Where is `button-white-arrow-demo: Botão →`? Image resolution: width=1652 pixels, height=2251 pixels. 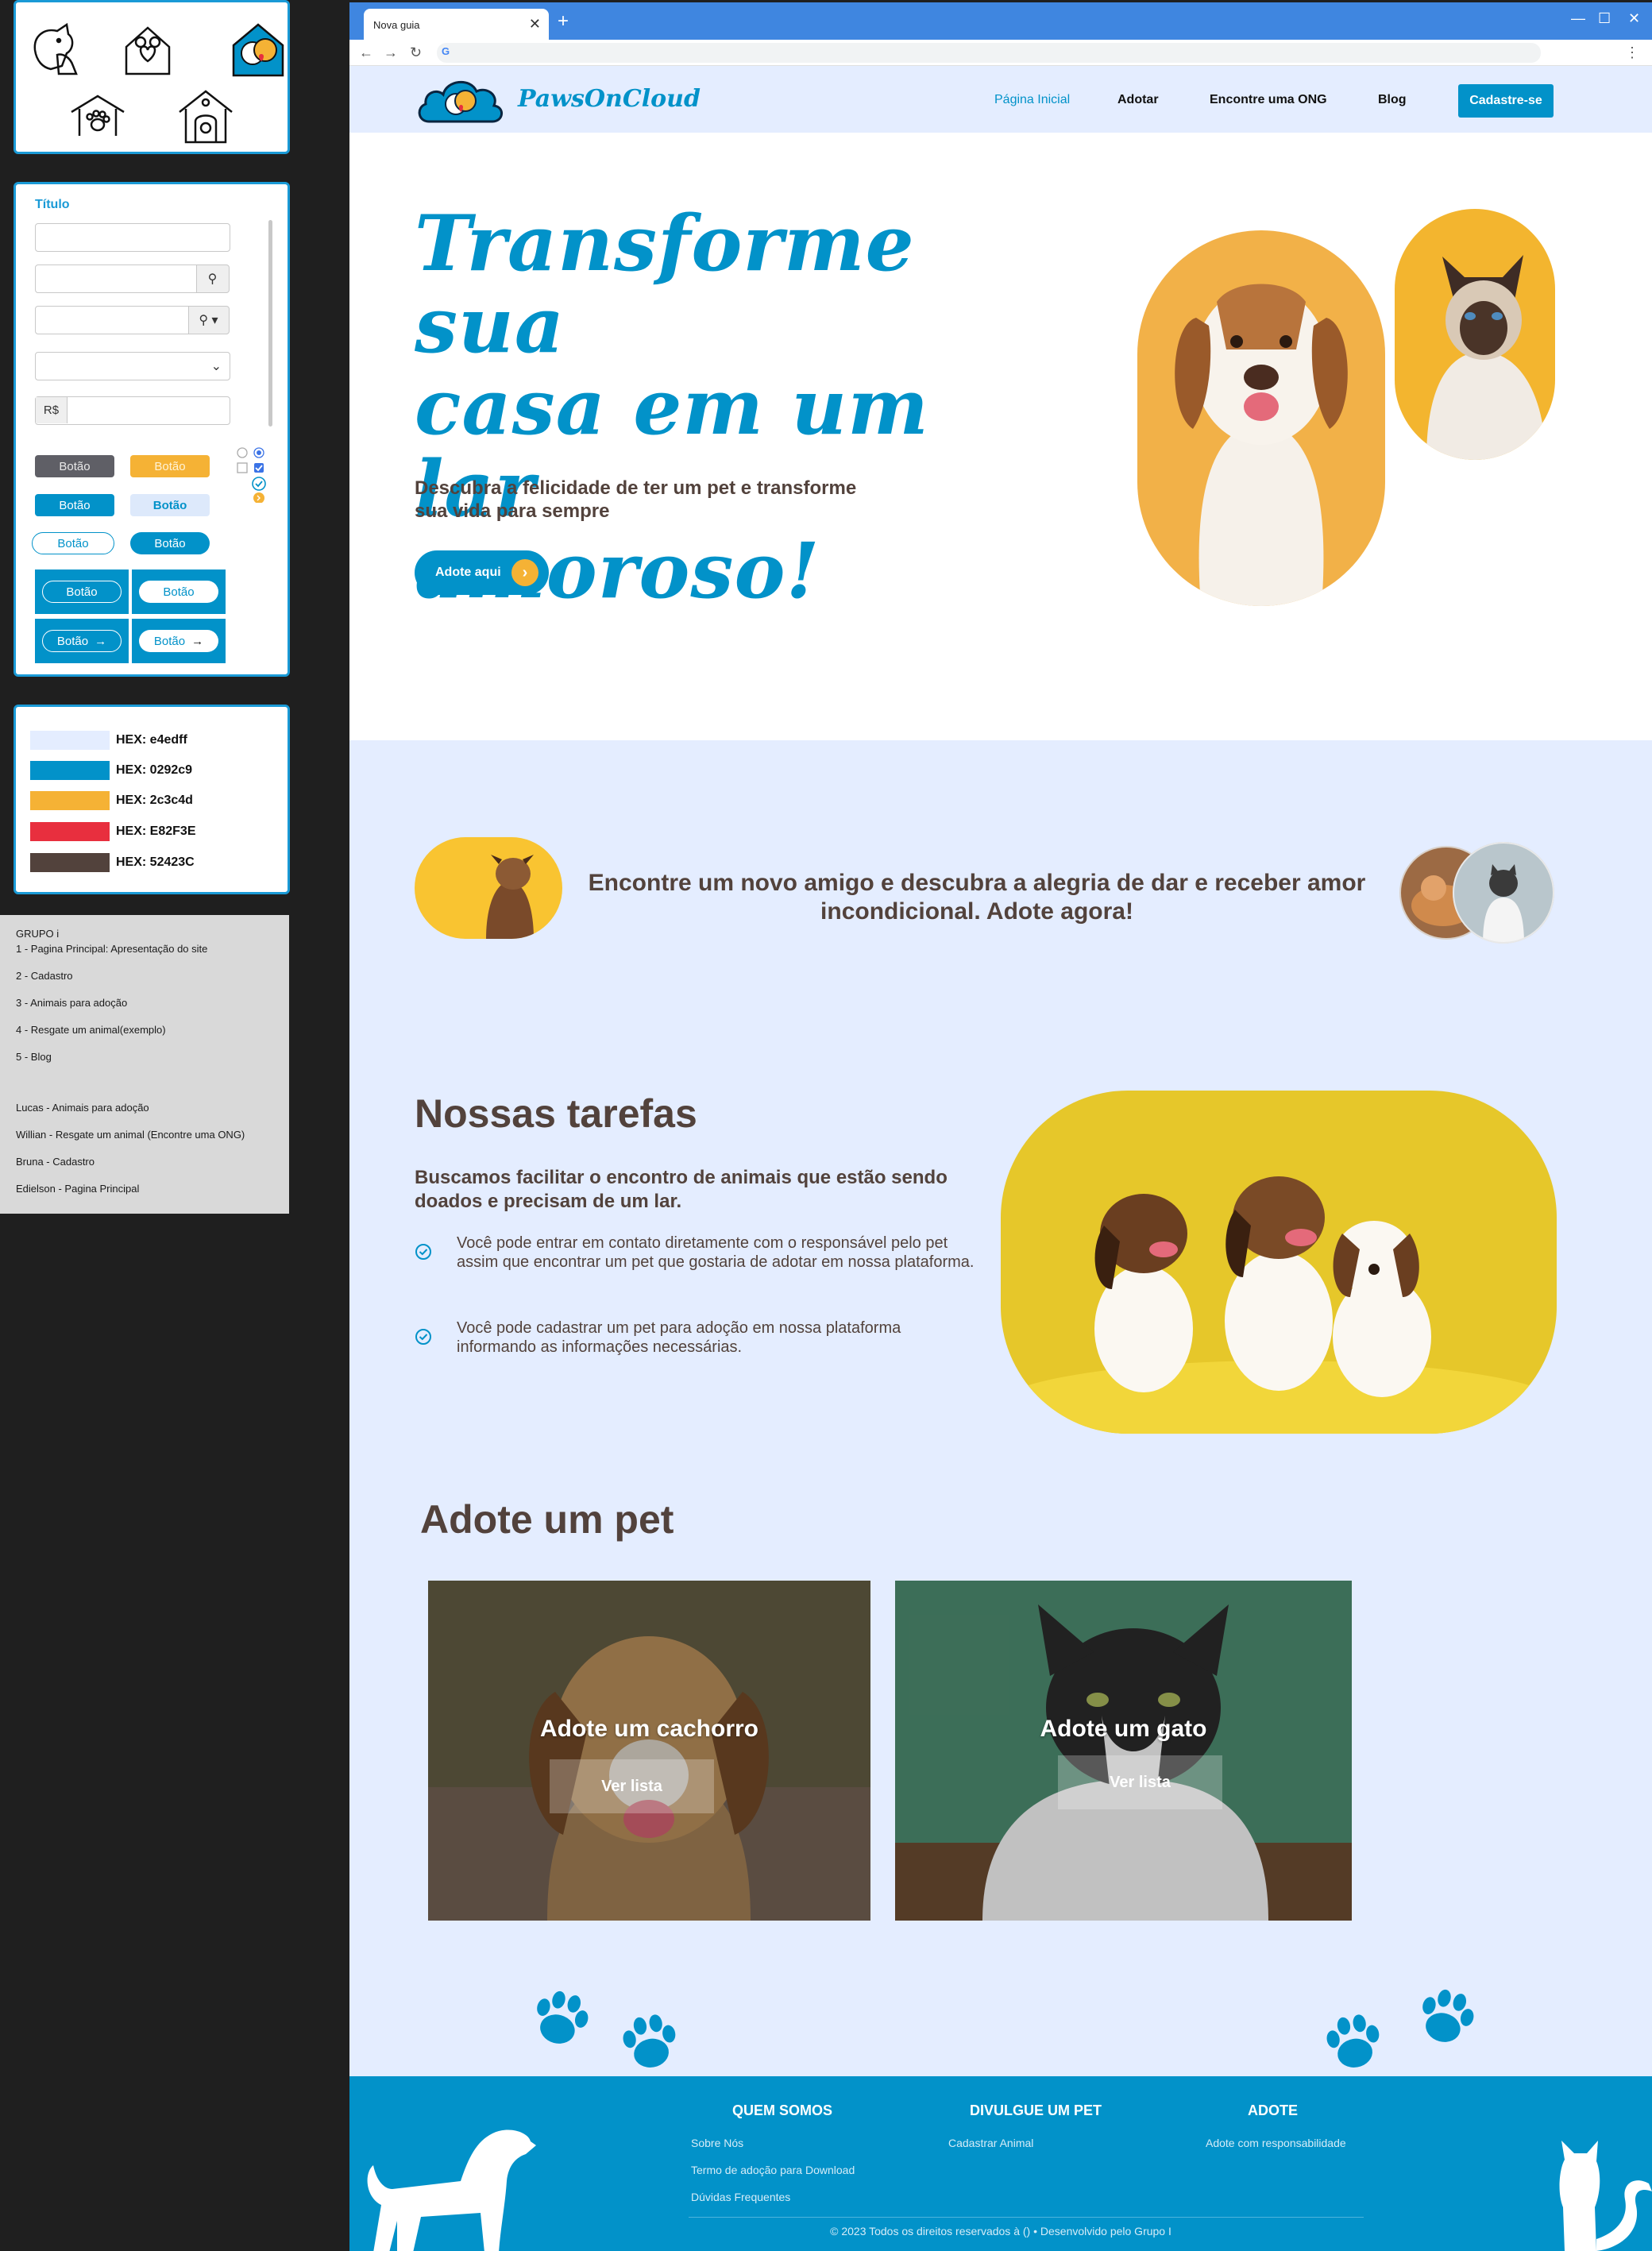 button-white-arrow-demo: Botão → is located at coordinates (178, 641).